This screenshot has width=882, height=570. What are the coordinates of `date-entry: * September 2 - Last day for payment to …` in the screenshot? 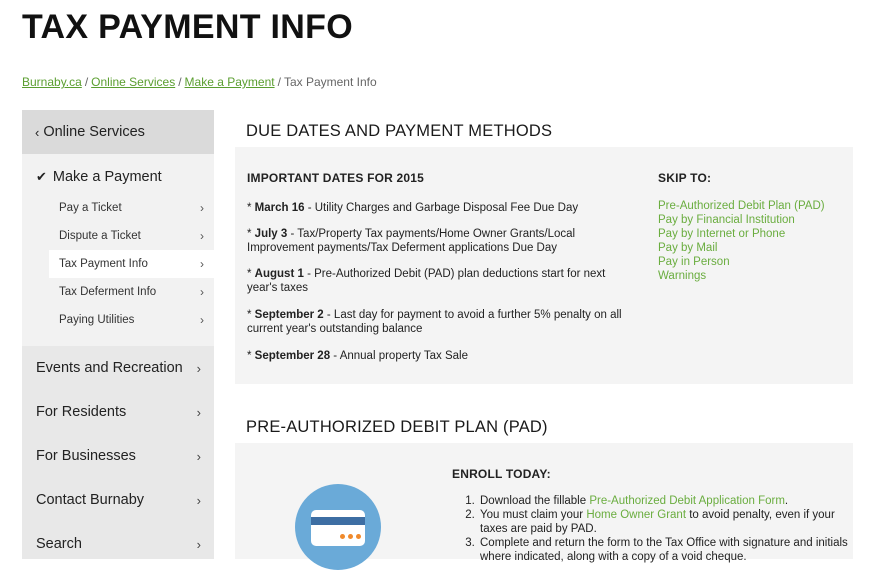 It's located at (434, 322).